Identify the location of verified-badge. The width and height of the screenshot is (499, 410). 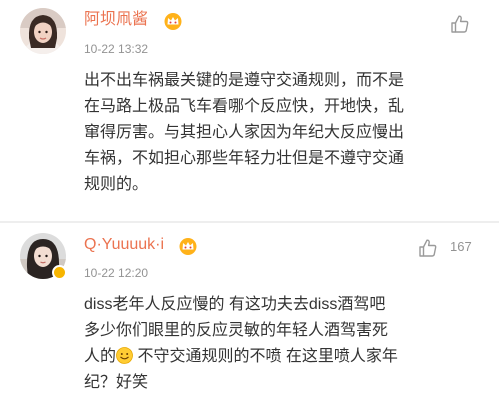
(59, 272).